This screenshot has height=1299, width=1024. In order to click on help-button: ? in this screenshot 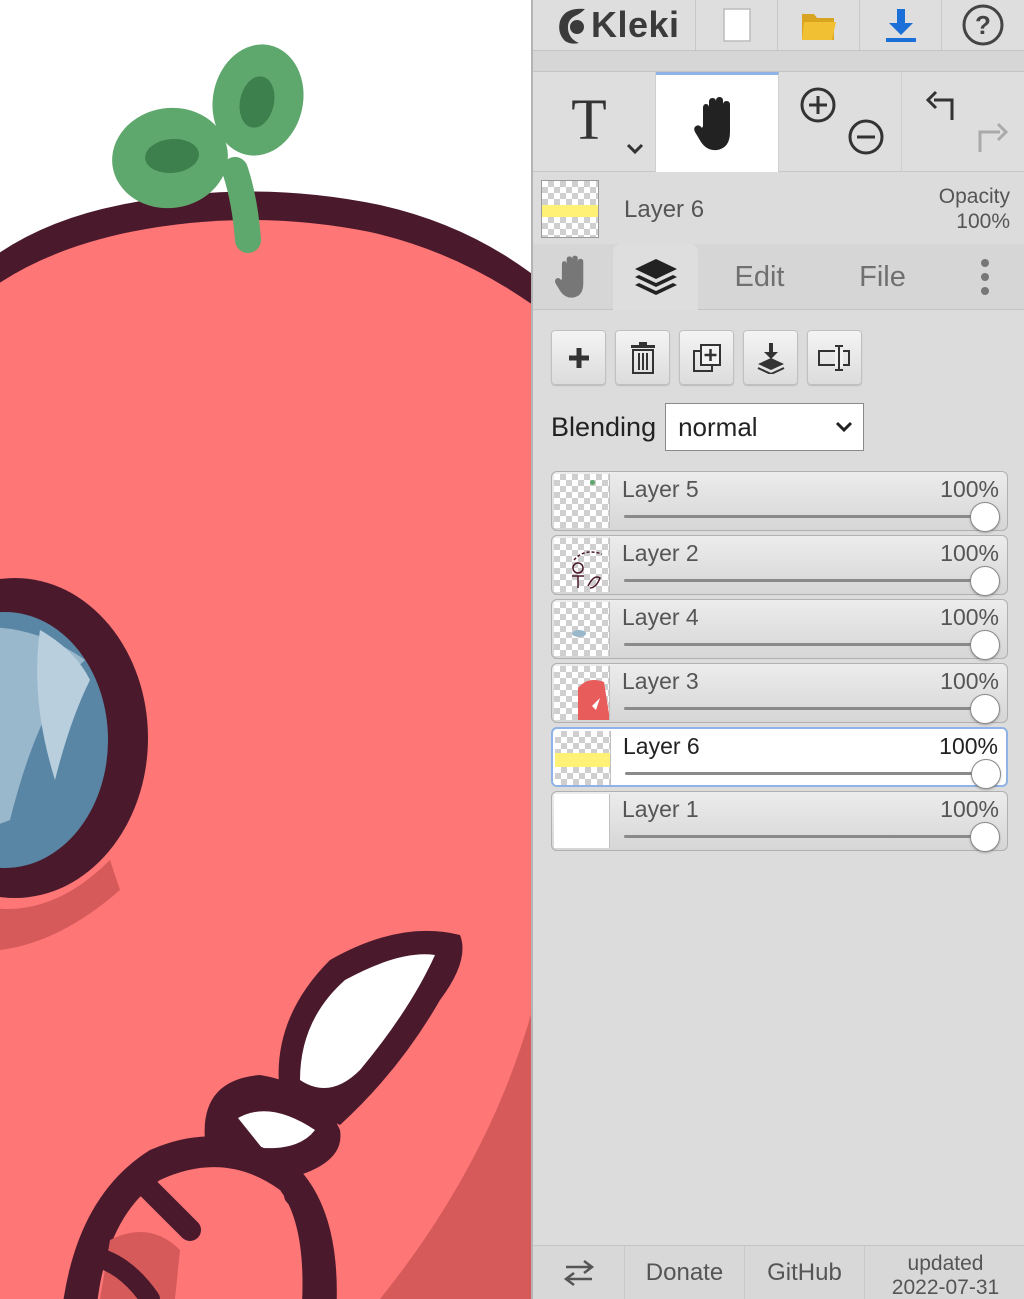, I will do `click(982, 25)`.